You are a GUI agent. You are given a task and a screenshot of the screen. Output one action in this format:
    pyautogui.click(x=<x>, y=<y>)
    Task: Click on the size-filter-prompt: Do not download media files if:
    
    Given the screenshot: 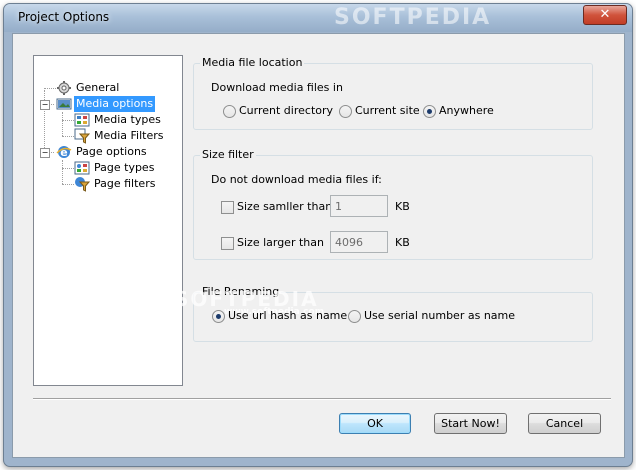 What is the action you would take?
    pyautogui.click(x=296, y=179)
    